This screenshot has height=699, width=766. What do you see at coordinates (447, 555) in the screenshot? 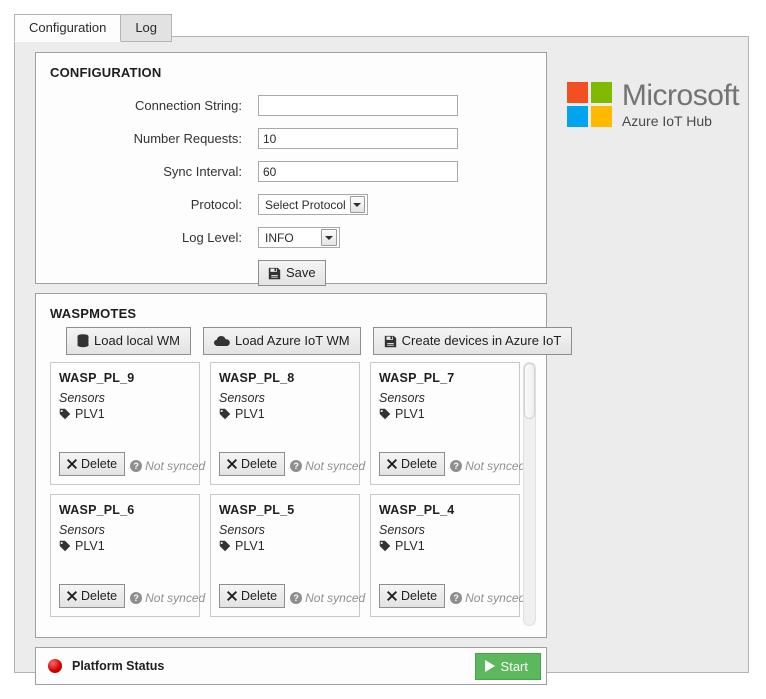
I see `waspmote-card: WASP_PL_4 Sensors PLV1 Delete? Not synced` at bounding box center [447, 555].